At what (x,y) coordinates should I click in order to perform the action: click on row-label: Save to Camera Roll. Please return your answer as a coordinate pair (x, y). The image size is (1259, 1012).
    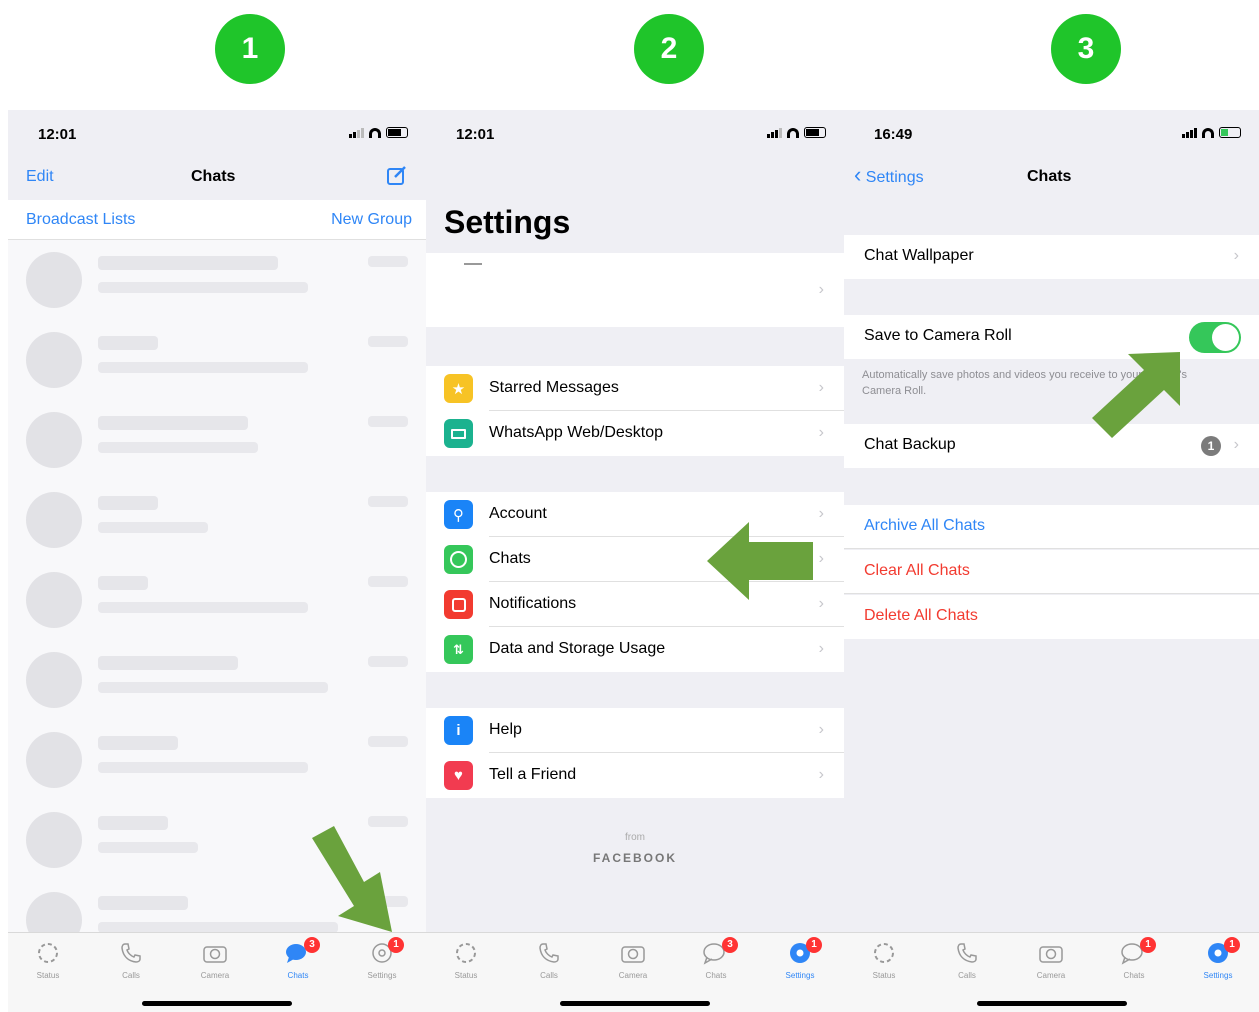
    Looking at the image, I should click on (938, 335).